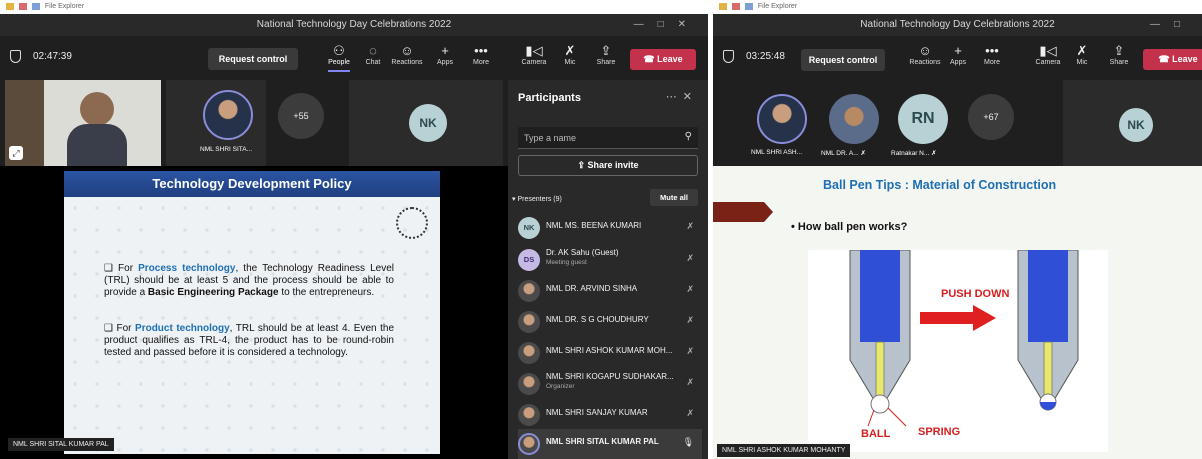 The height and width of the screenshot is (459, 1202). What do you see at coordinates (958, 50) in the screenshot?
I see `plus-icon: +` at bounding box center [958, 50].